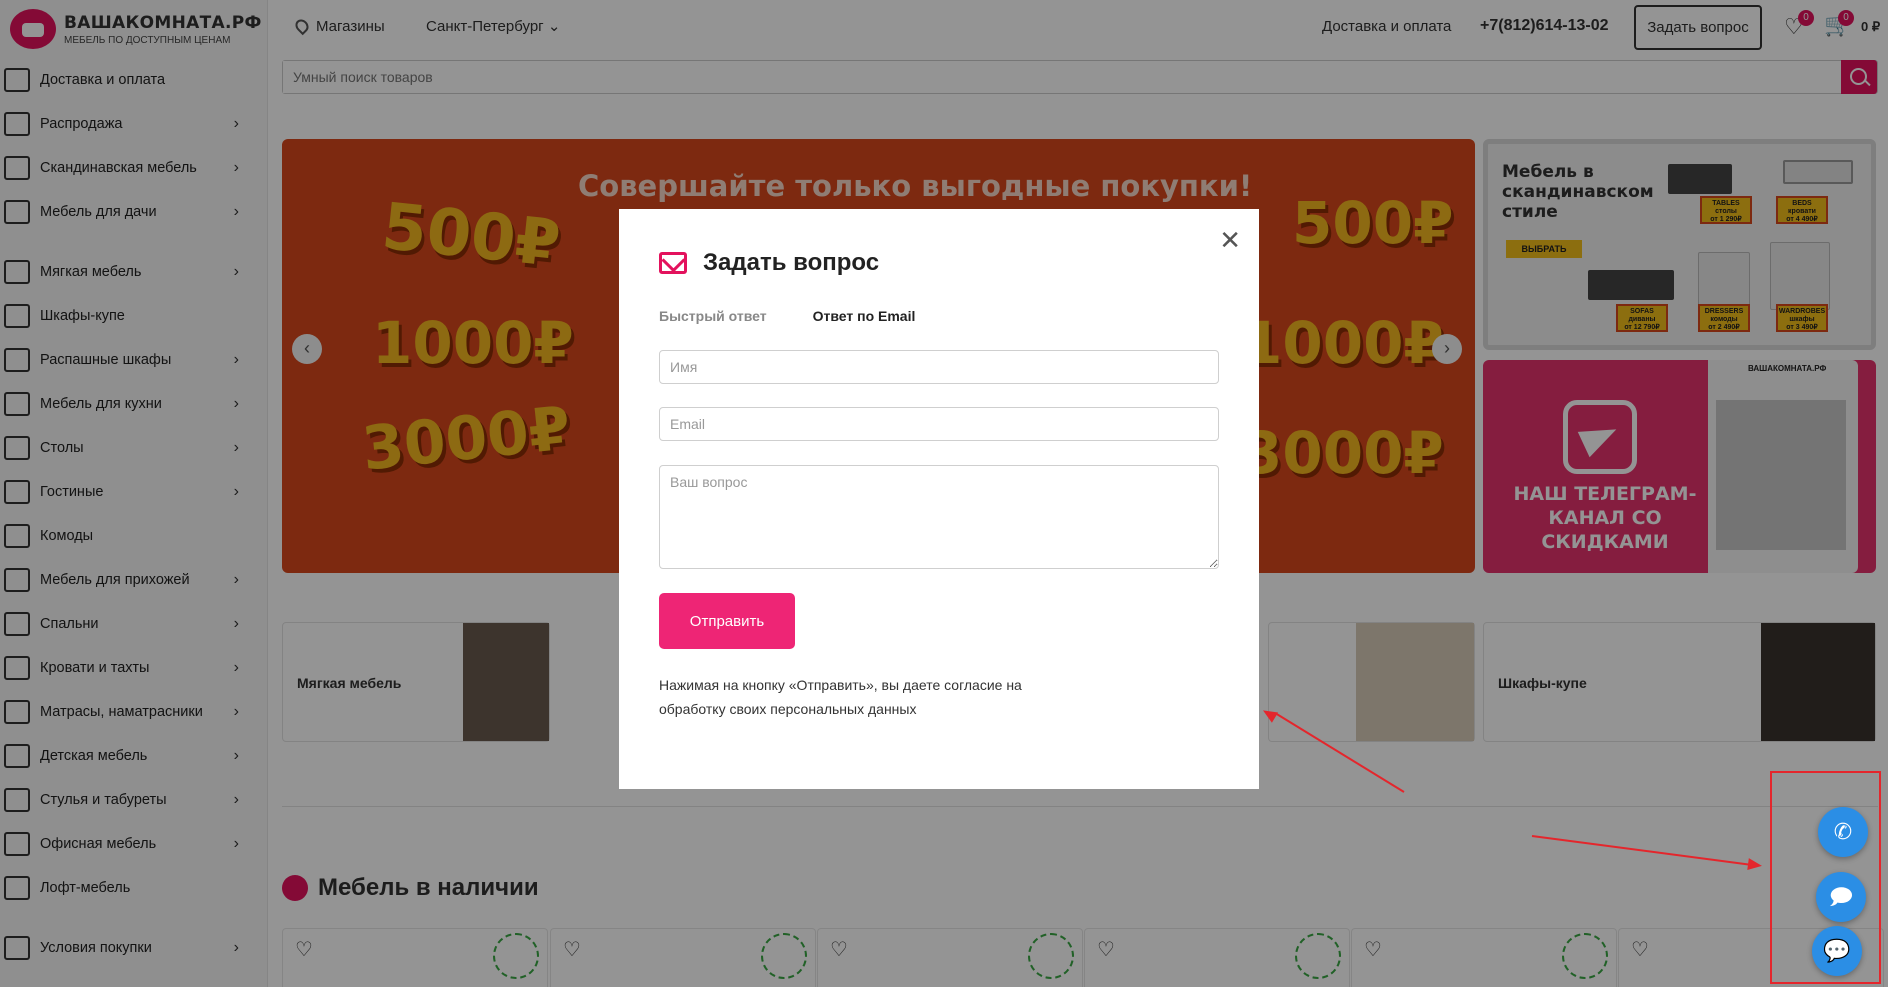  What do you see at coordinates (787, 316) in the screenshot?
I see `modal-tabs: Быстрый ответ Ответ по Email` at bounding box center [787, 316].